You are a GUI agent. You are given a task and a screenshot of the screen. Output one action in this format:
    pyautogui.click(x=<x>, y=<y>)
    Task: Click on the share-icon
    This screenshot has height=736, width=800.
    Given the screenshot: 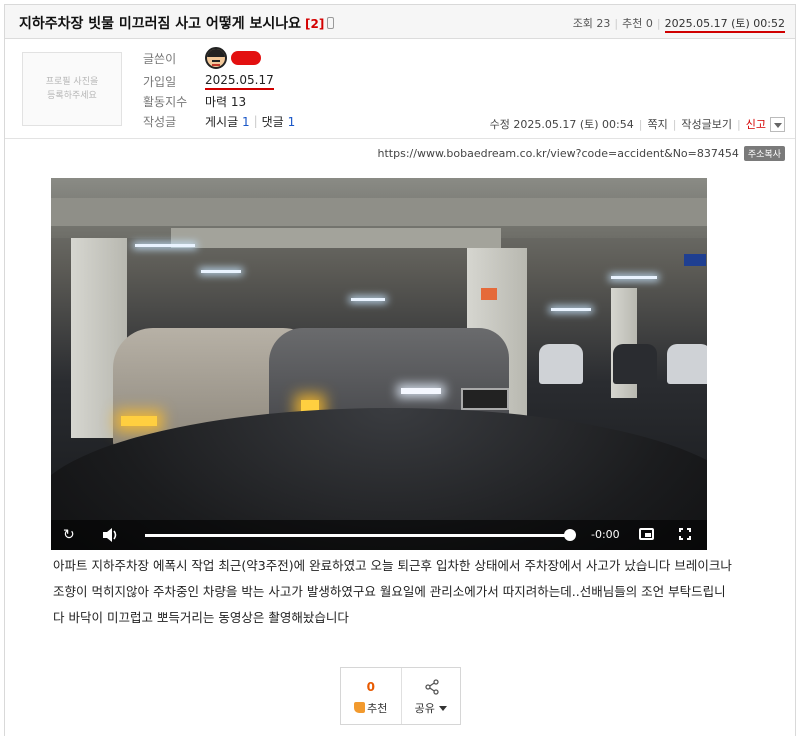 What is the action you would take?
    pyautogui.click(x=431, y=687)
    